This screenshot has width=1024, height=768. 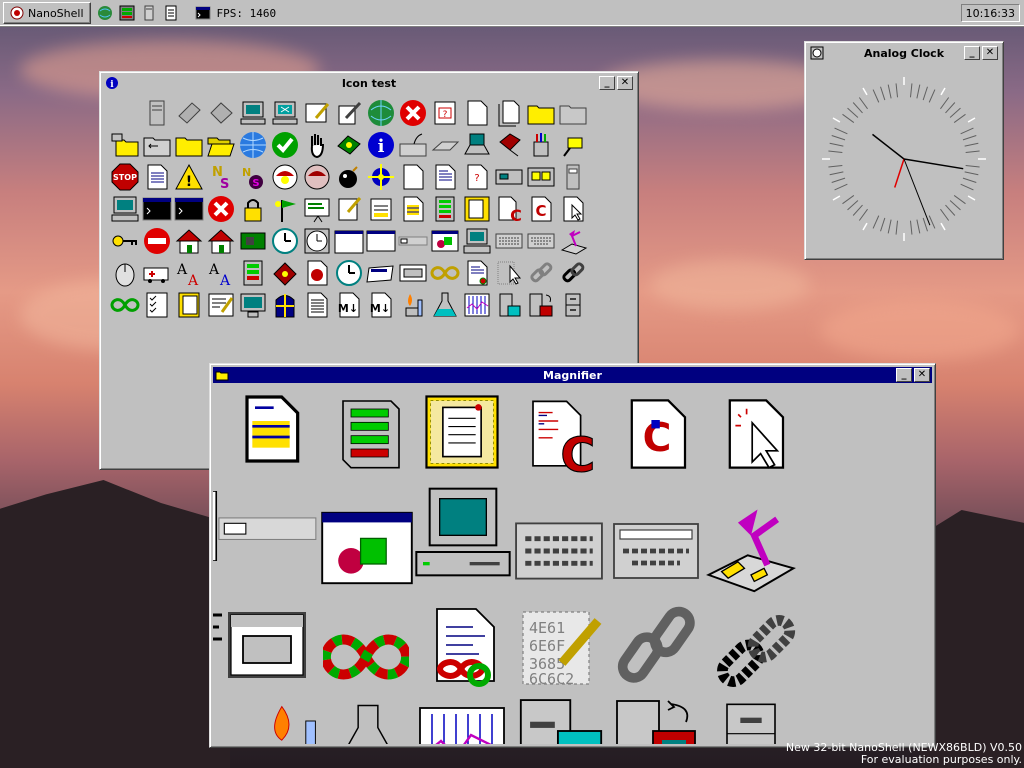 I want to click on font-icon: AA, so click(x=221, y=273).